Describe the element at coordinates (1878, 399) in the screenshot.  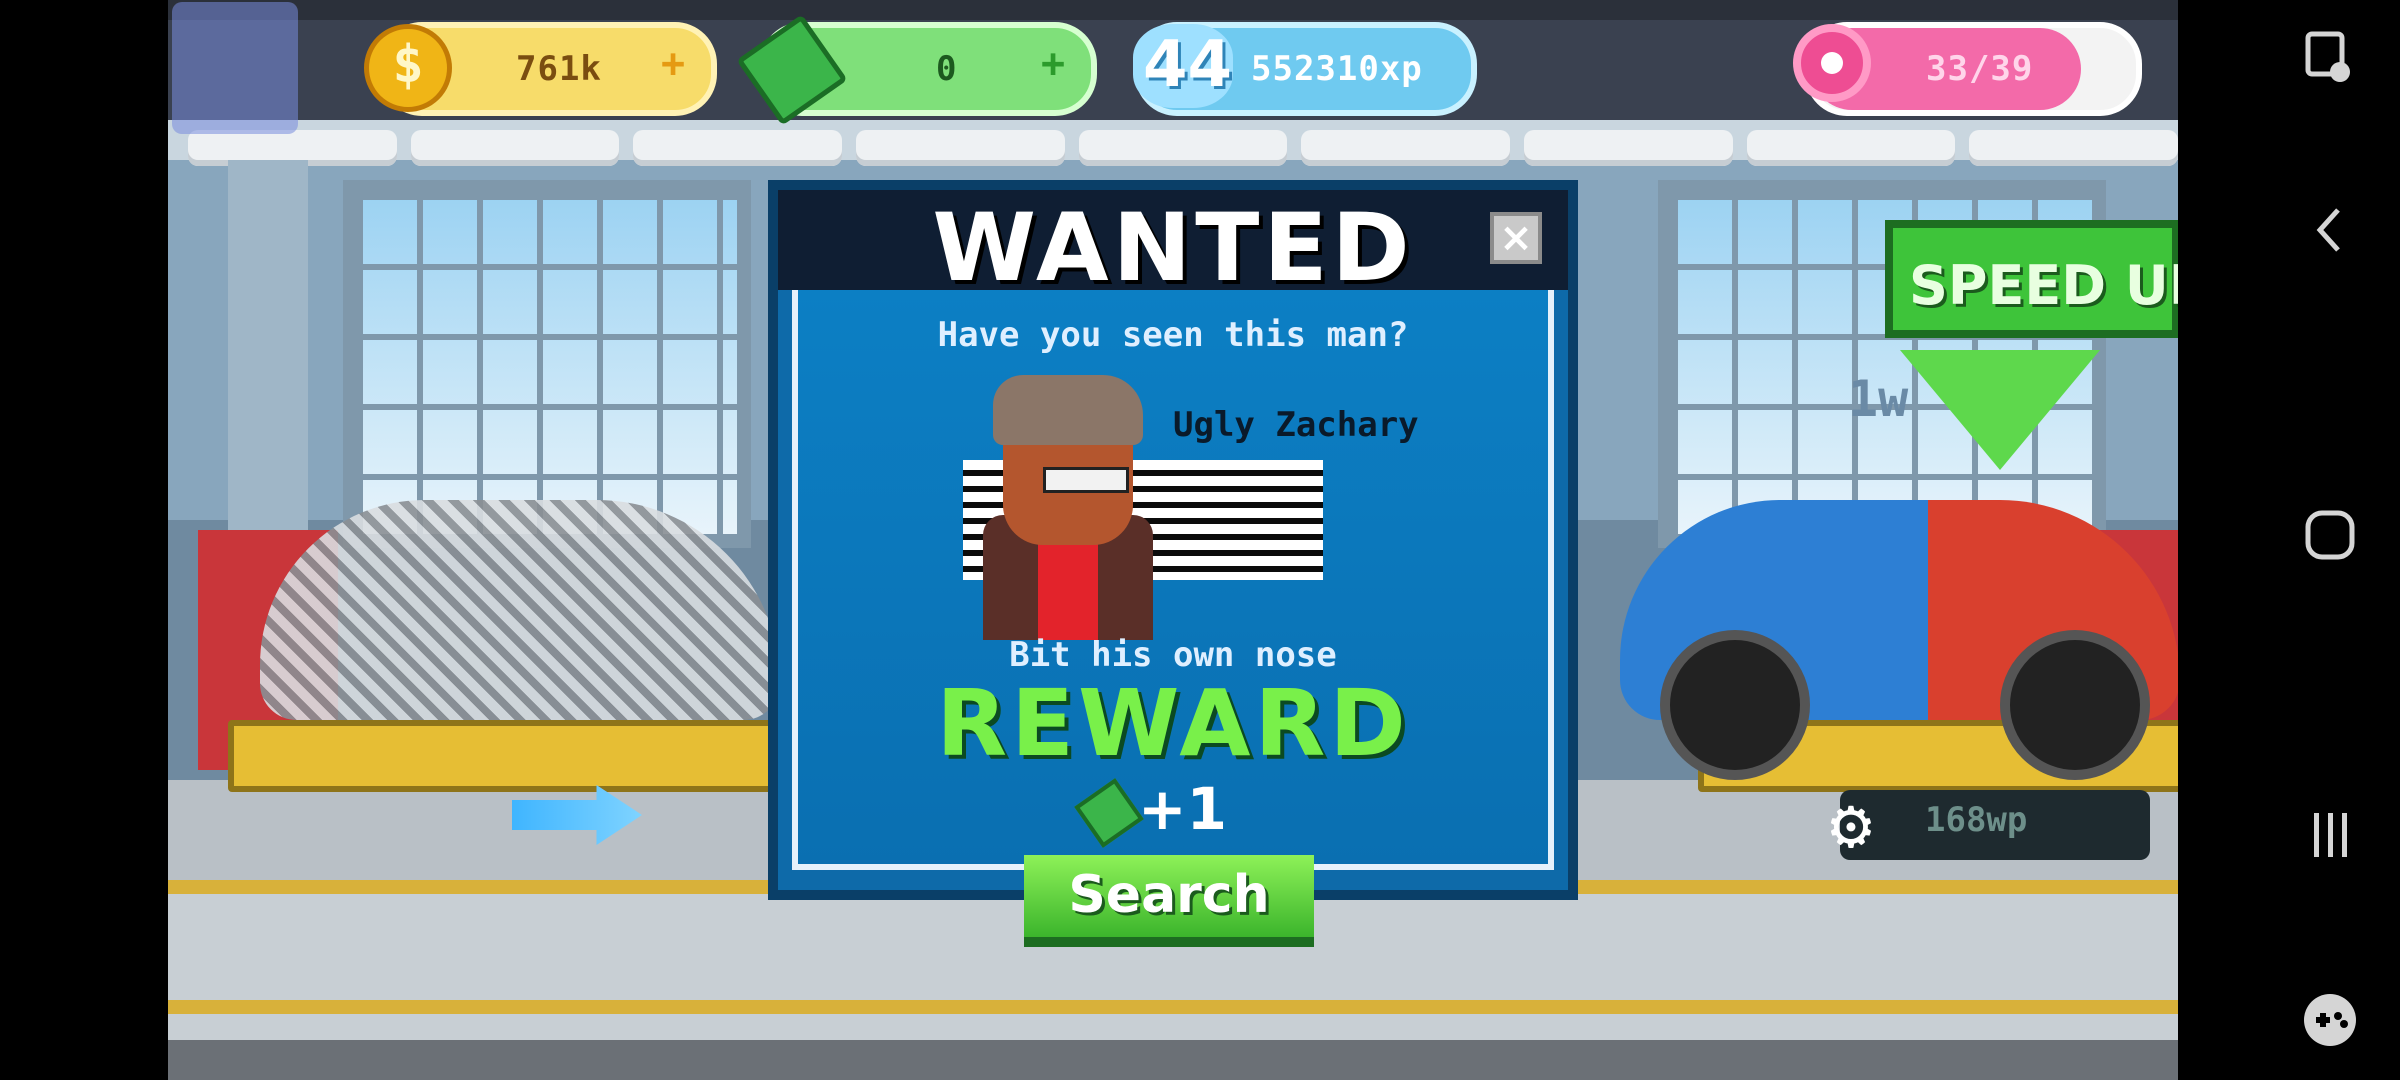
I see `speed-up-hint: 1w` at that location.